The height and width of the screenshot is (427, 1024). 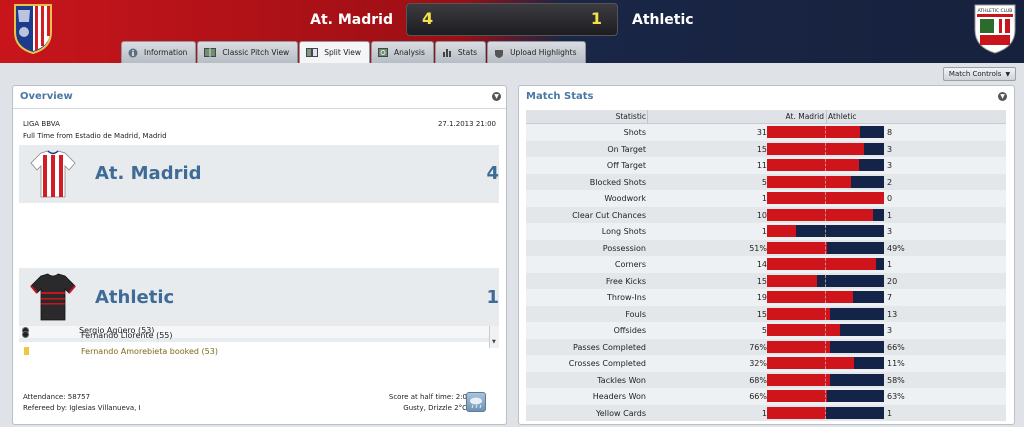 I want to click on analysis-icon, so click(x=383, y=52).